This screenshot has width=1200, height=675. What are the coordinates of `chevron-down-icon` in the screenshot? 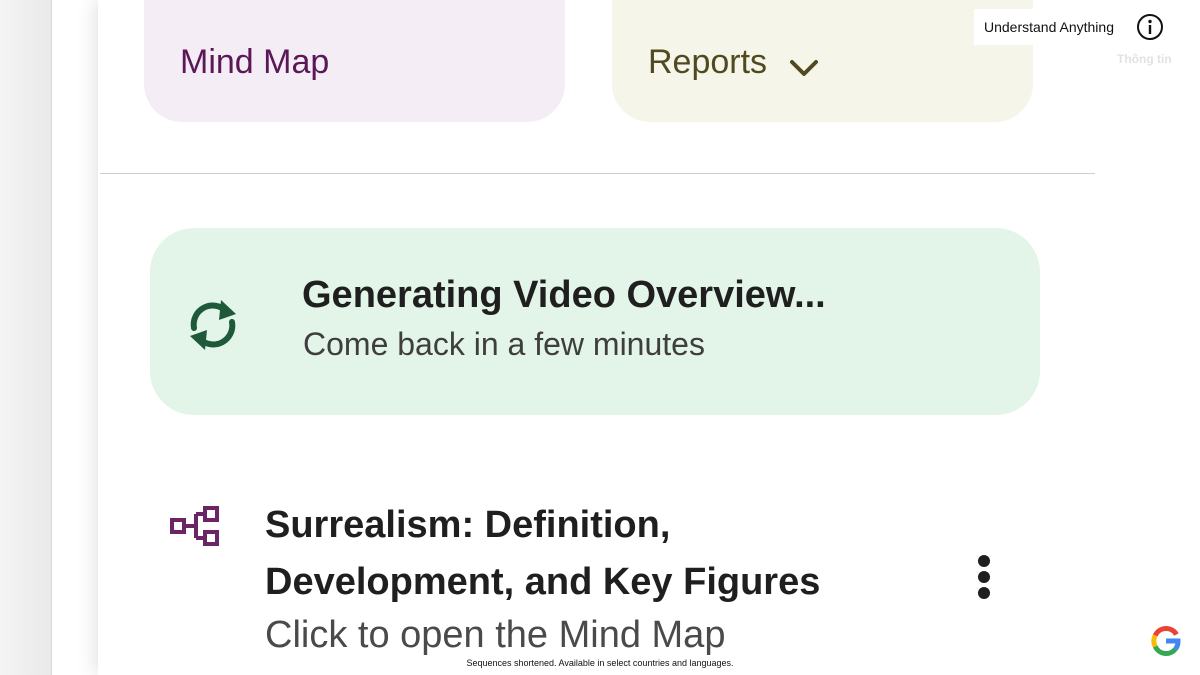 It's located at (804, 68).